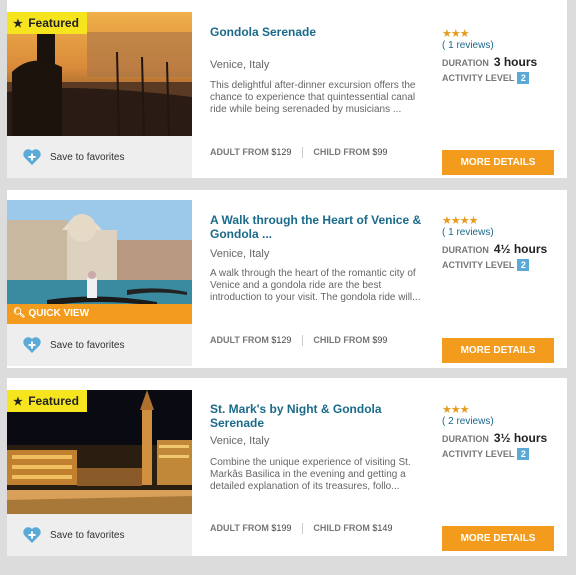 The width and height of the screenshot is (576, 575). Describe the element at coordinates (58, 313) in the screenshot. I see `quick-view-label: QUICK VIEW` at that location.